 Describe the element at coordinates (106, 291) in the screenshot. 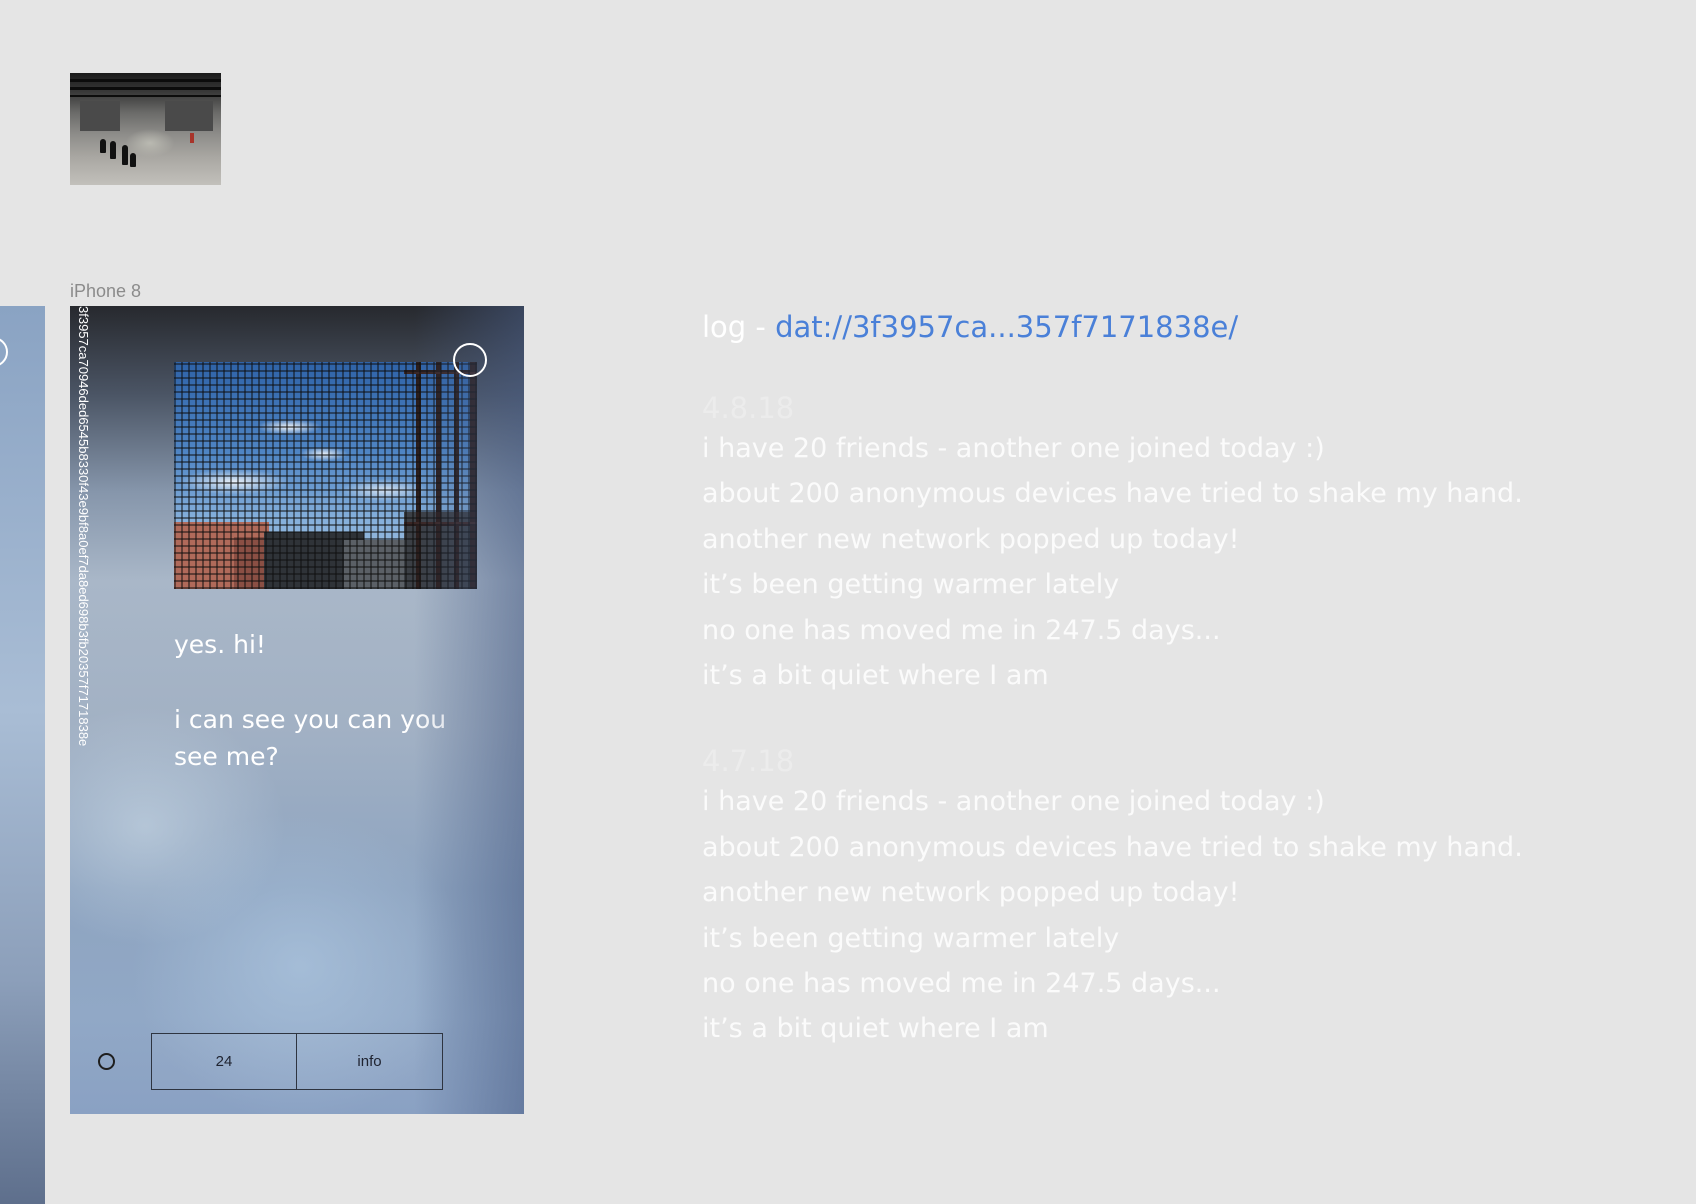

I see `artboard-label: iPhone 8` at that location.